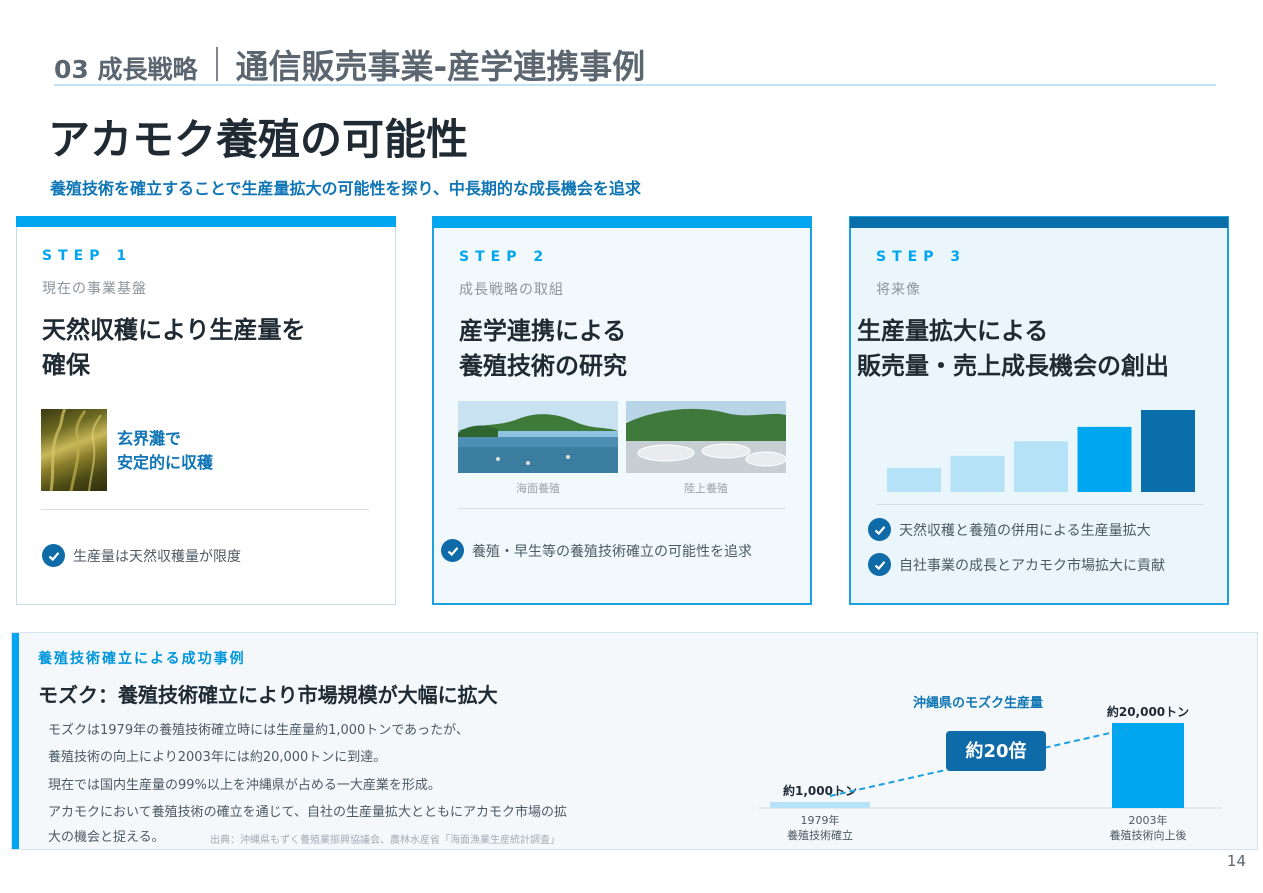 The width and height of the screenshot is (1263, 893). Describe the element at coordinates (217, 757) in the screenshot. I see `case-text-line: 養殖技術の向上により2003年には約20,000トンに到達。` at that location.